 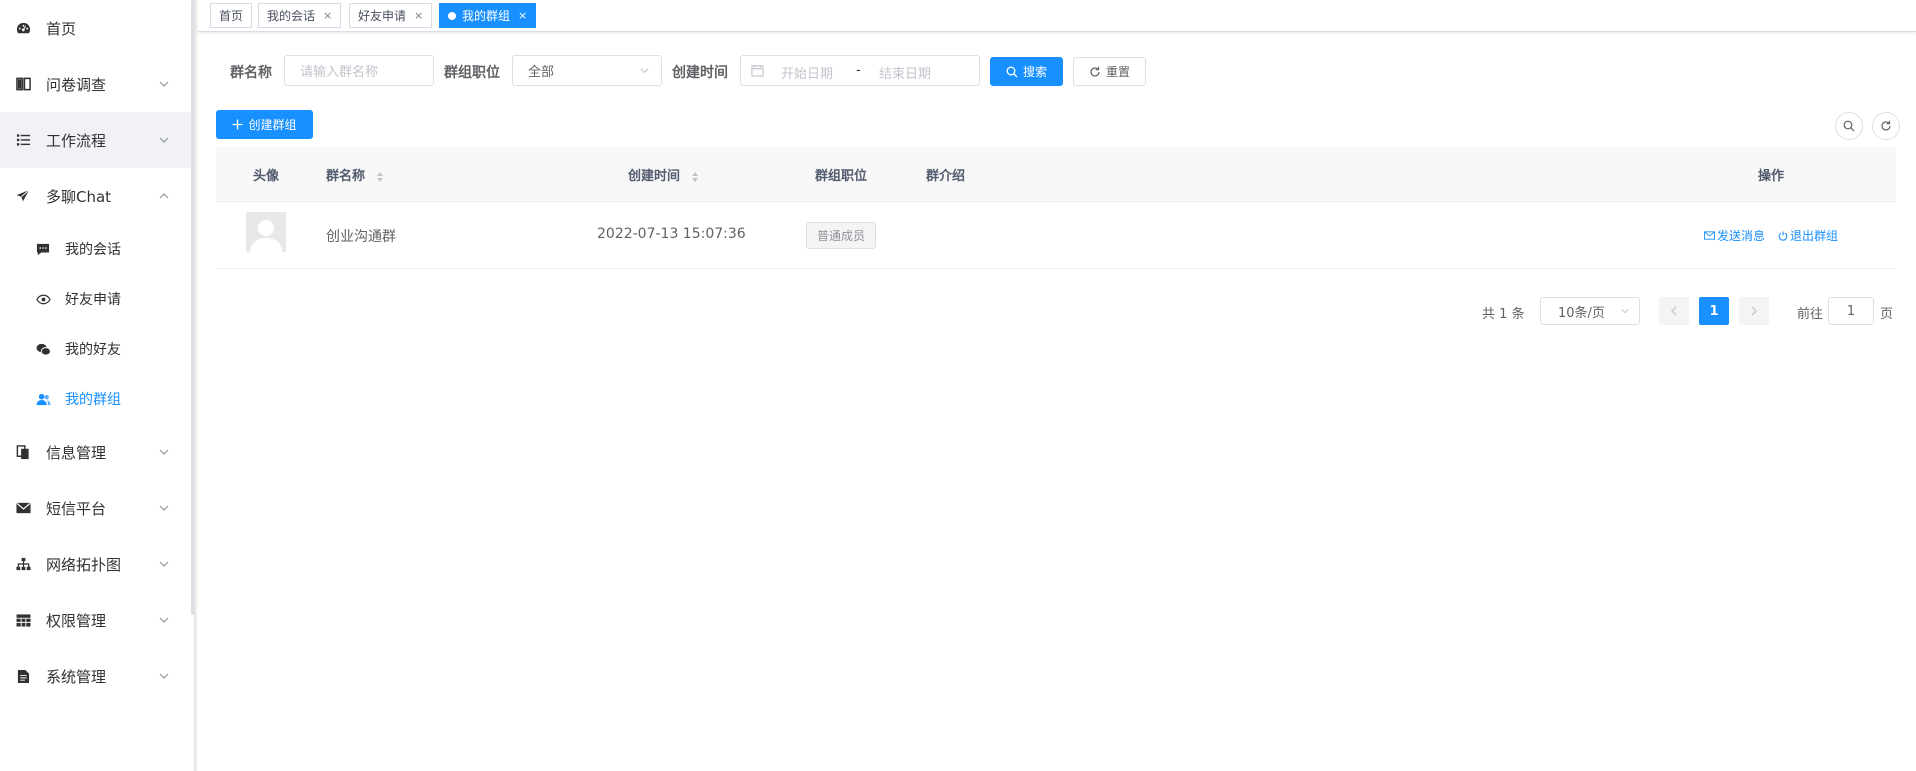 I want to click on column-header-name: 群名称, so click(x=355, y=174).